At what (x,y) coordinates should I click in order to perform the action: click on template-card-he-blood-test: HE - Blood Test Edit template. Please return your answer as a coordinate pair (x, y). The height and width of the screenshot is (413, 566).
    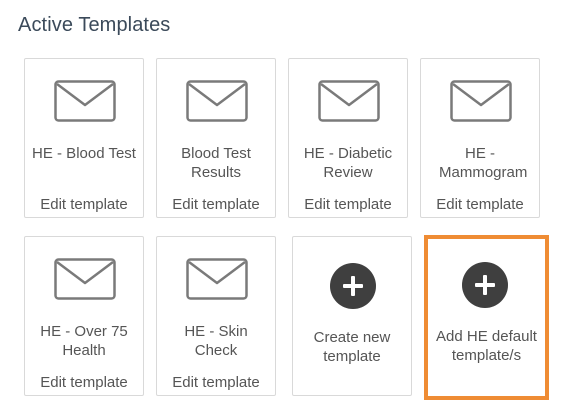
    Looking at the image, I should click on (84, 138).